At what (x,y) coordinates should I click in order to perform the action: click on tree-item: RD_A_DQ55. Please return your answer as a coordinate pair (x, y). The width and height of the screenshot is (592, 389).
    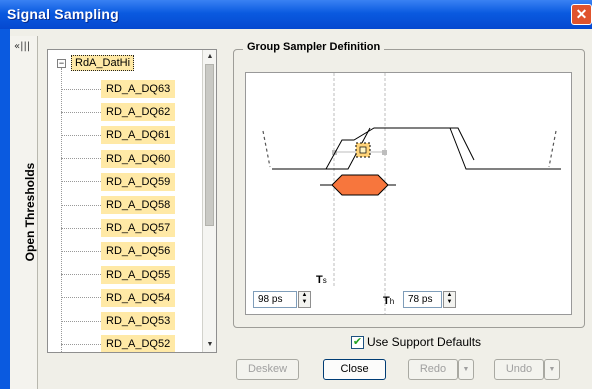
    Looking at the image, I should click on (118, 275).